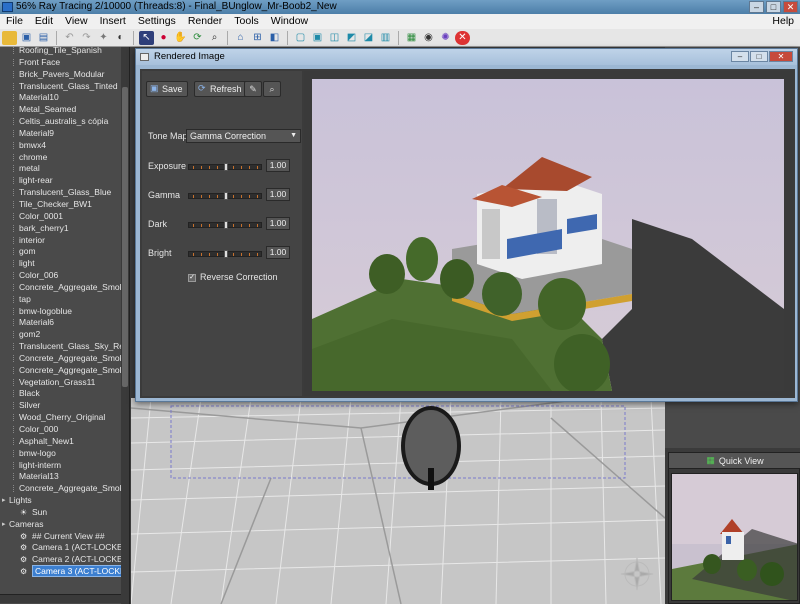  What do you see at coordinates (257, 38) in the screenshot?
I see `snap-icon: ⊞` at bounding box center [257, 38].